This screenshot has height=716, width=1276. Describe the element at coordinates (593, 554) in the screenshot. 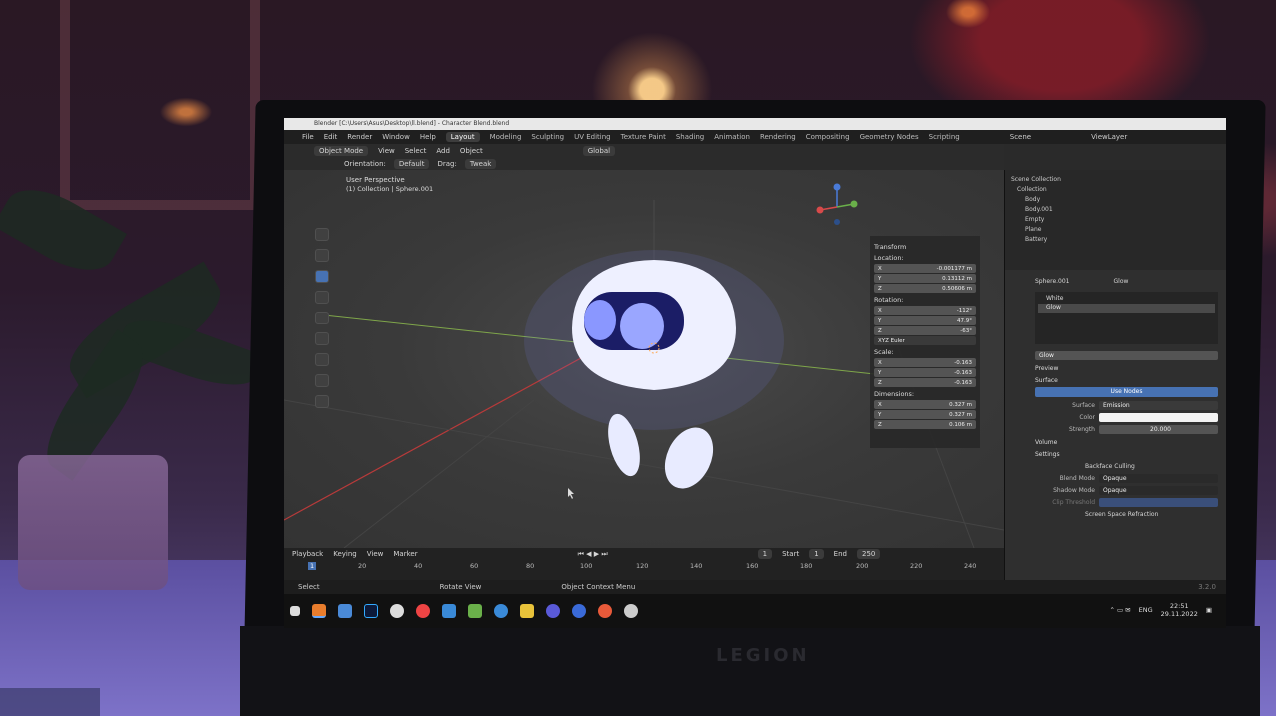

I see `playback-controls: ⏮ ◀ ▶ ⏭` at that location.